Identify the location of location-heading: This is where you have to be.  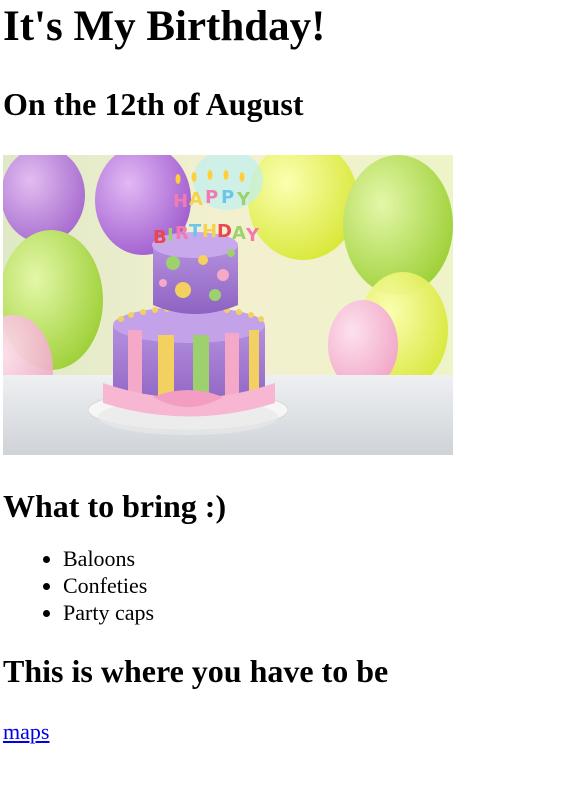
(196, 671).